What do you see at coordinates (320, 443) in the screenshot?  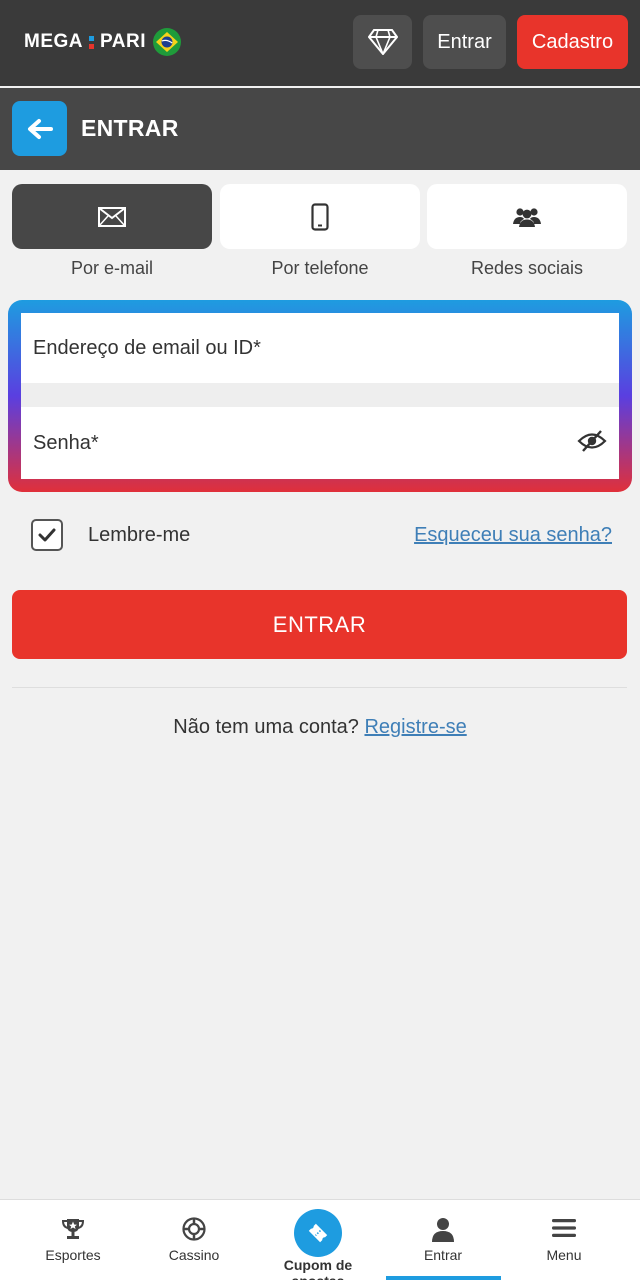 I see `password-field: Senha*` at bounding box center [320, 443].